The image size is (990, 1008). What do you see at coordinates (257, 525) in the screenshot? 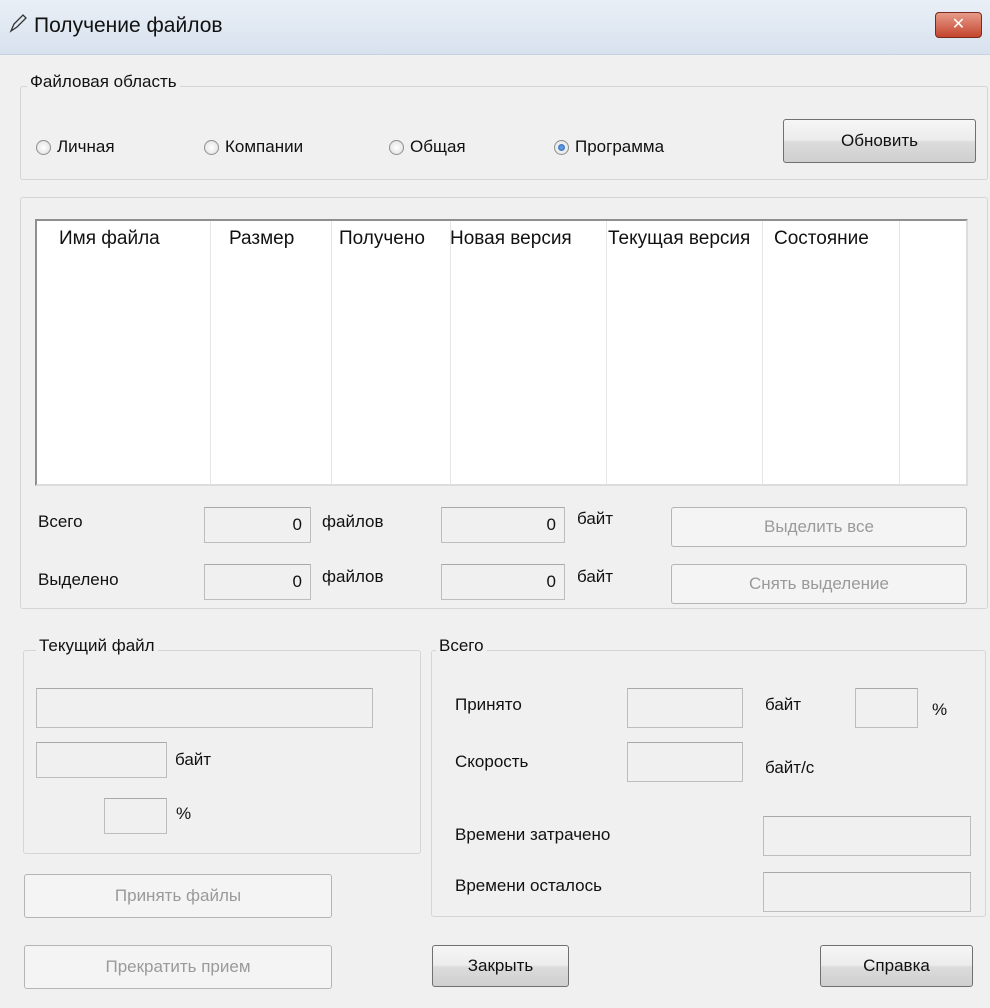
I see `total-files-field: 0` at bounding box center [257, 525].